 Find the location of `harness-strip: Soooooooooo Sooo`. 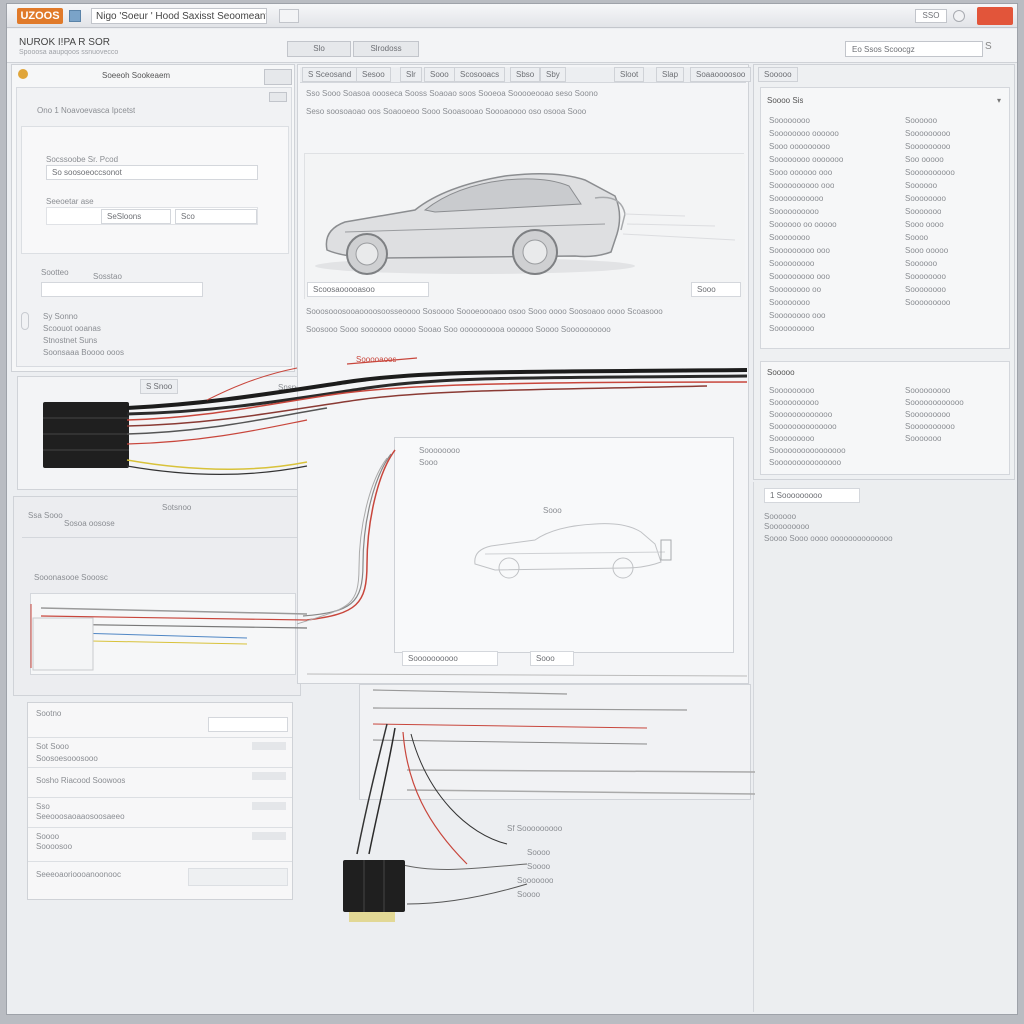

harness-strip: Soooooooooo Sooo is located at coordinates (530, 666).